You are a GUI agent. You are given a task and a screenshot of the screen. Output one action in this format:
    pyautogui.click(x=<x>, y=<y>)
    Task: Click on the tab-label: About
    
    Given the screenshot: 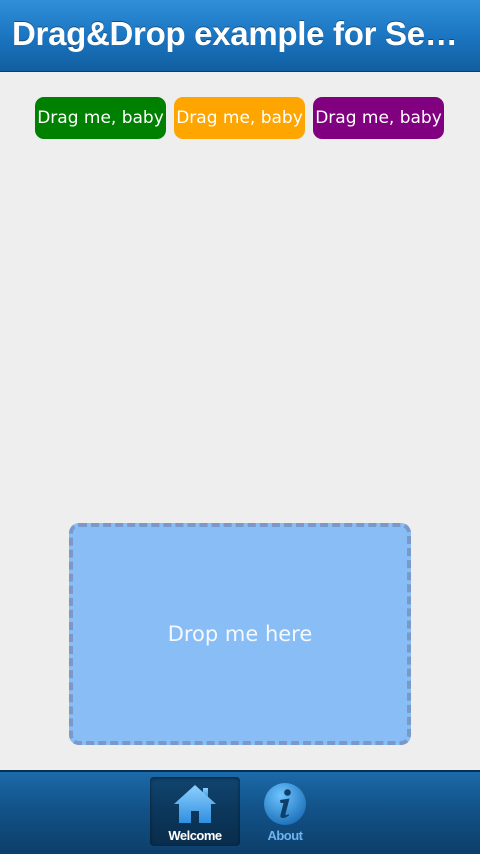 What is the action you would take?
    pyautogui.click(x=285, y=835)
    